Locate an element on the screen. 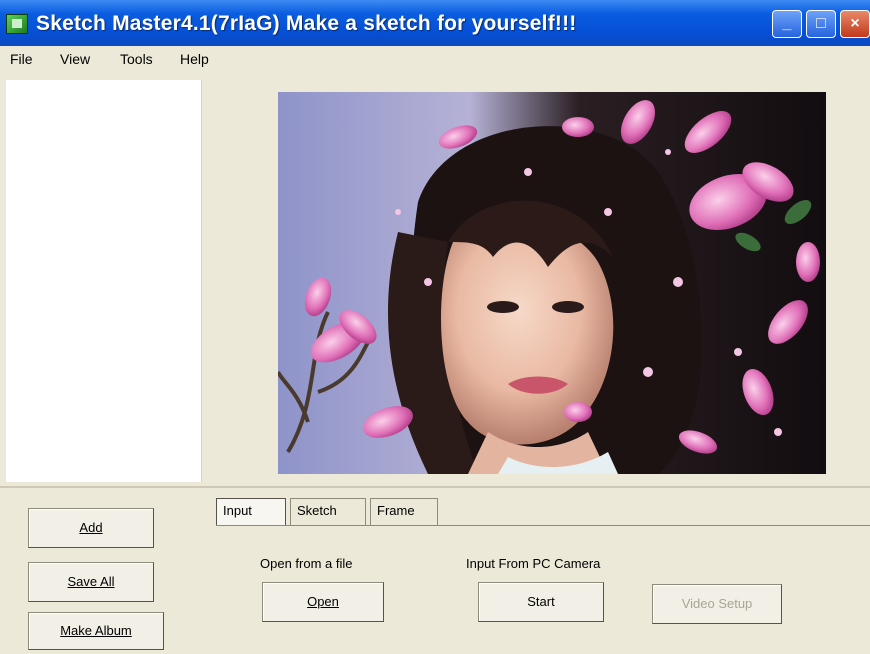 The image size is (870, 654). add-button-label: Add is located at coordinates (91, 527).